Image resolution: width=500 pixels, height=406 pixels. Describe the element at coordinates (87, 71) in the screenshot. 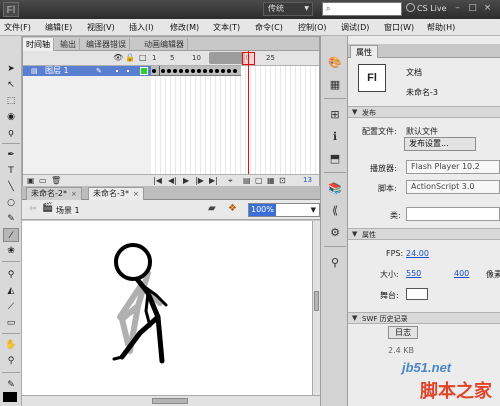

I see `layer-name-cell: ▤ 图层 1 ✎` at that location.